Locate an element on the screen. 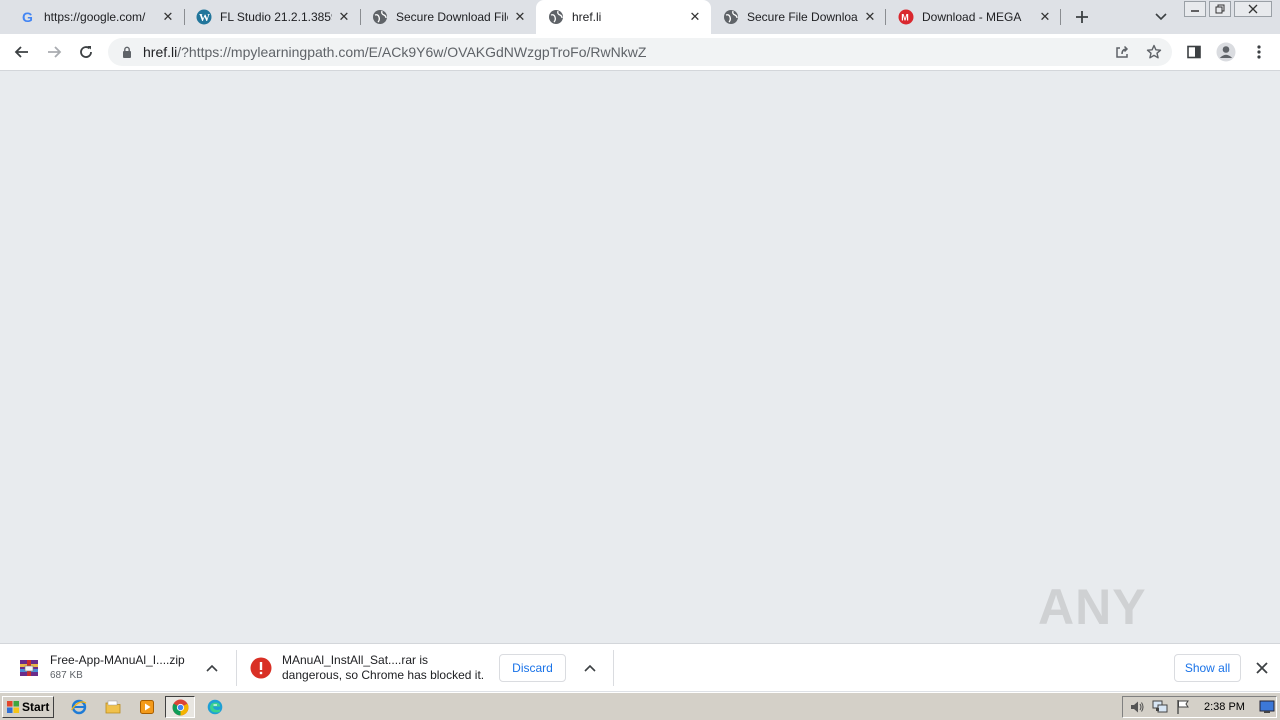 The height and width of the screenshot is (720, 1280). windows-logo-icon is located at coordinates (13, 707).